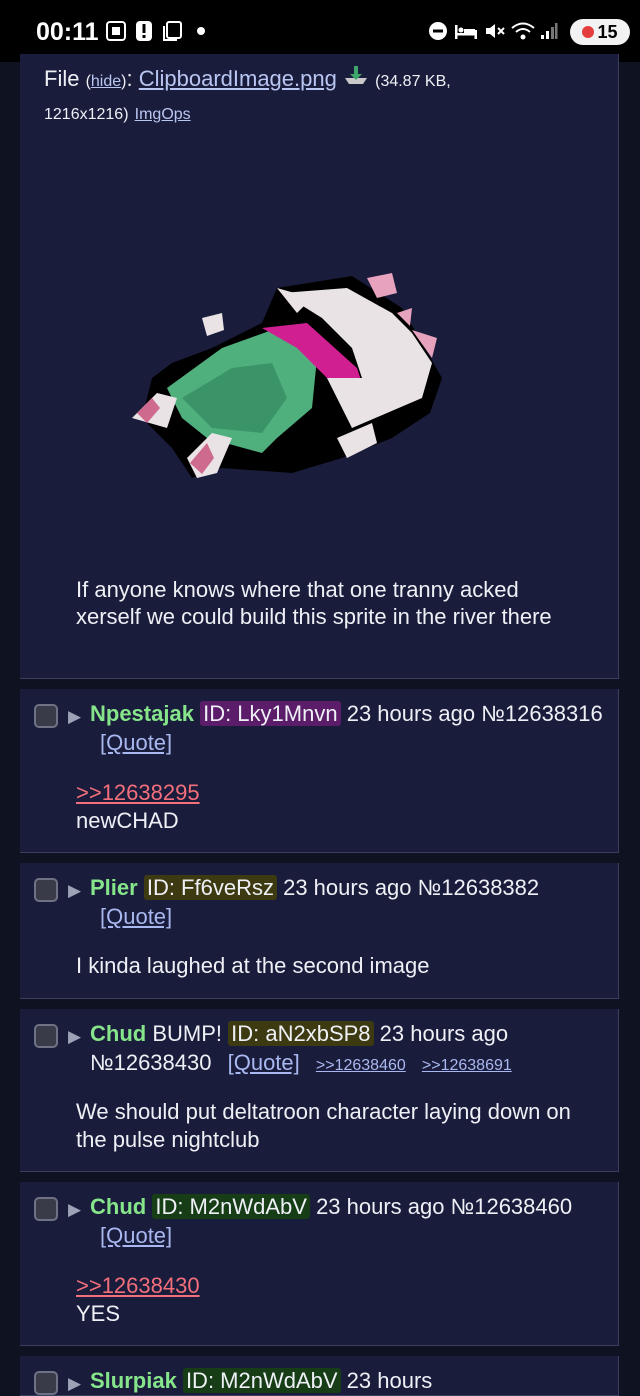 The height and width of the screenshot is (1396, 640). I want to click on bed-icon, so click(466, 31).